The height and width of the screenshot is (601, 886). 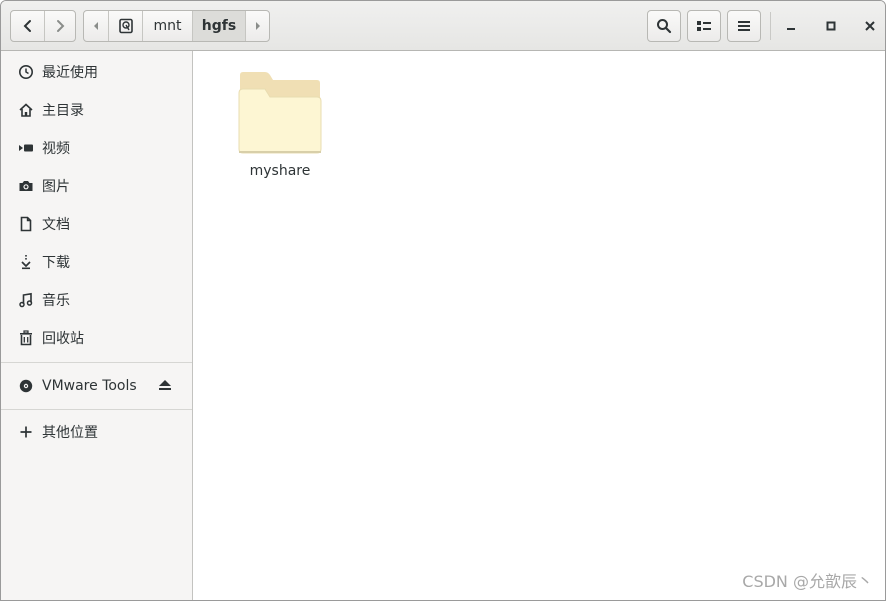 I want to click on back-button, so click(x=27, y=26).